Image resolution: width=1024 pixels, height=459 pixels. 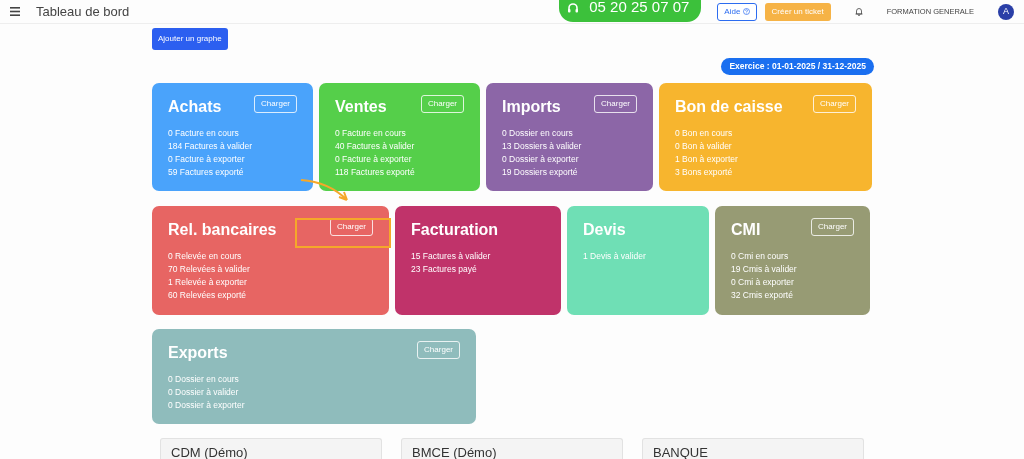 I want to click on card-stat: 118 Factures exporté, so click(x=375, y=172).